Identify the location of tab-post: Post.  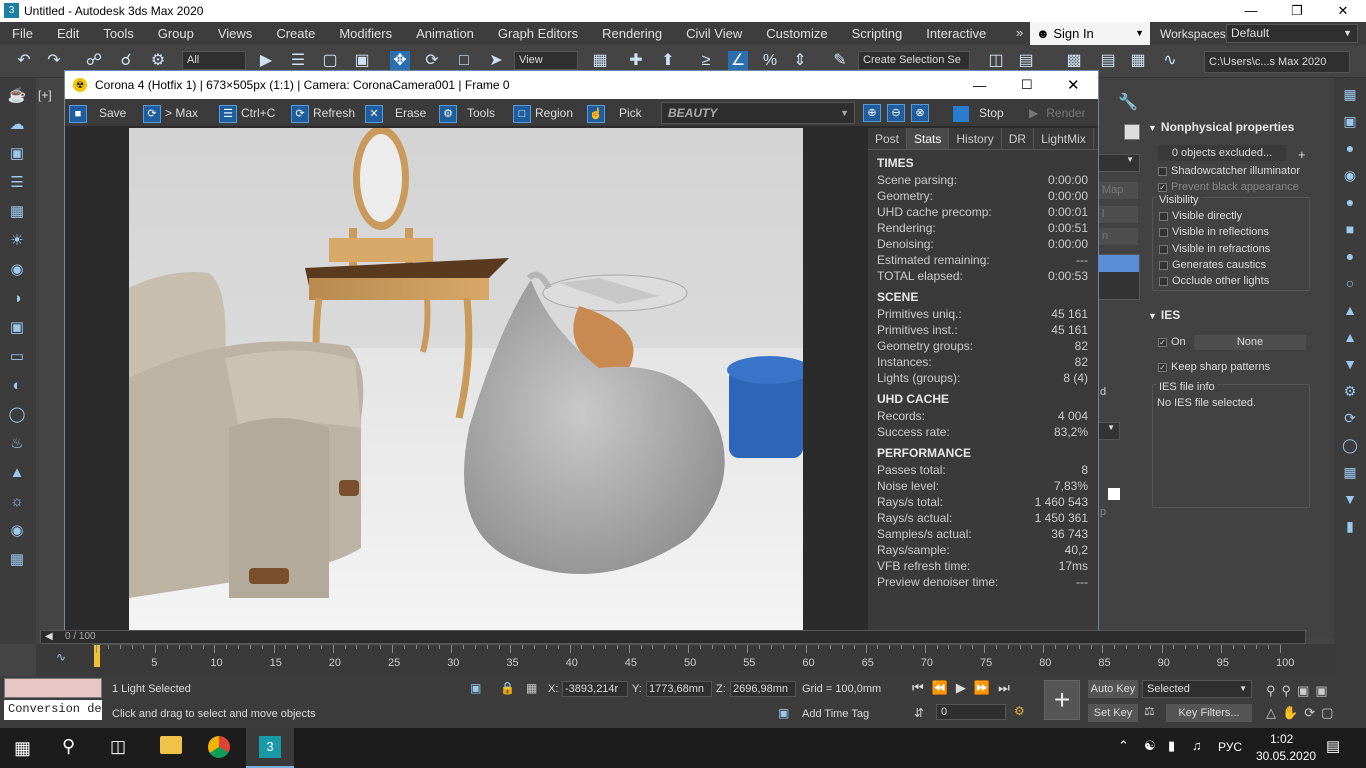
(888, 138).